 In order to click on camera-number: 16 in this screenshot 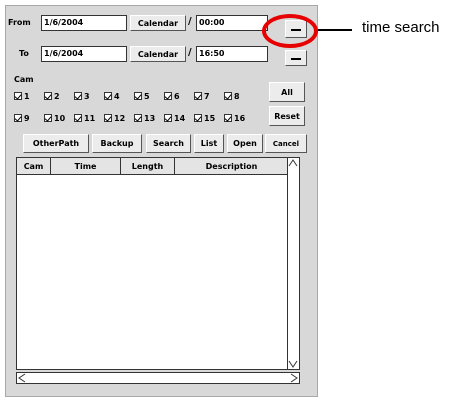, I will do `click(240, 118)`.